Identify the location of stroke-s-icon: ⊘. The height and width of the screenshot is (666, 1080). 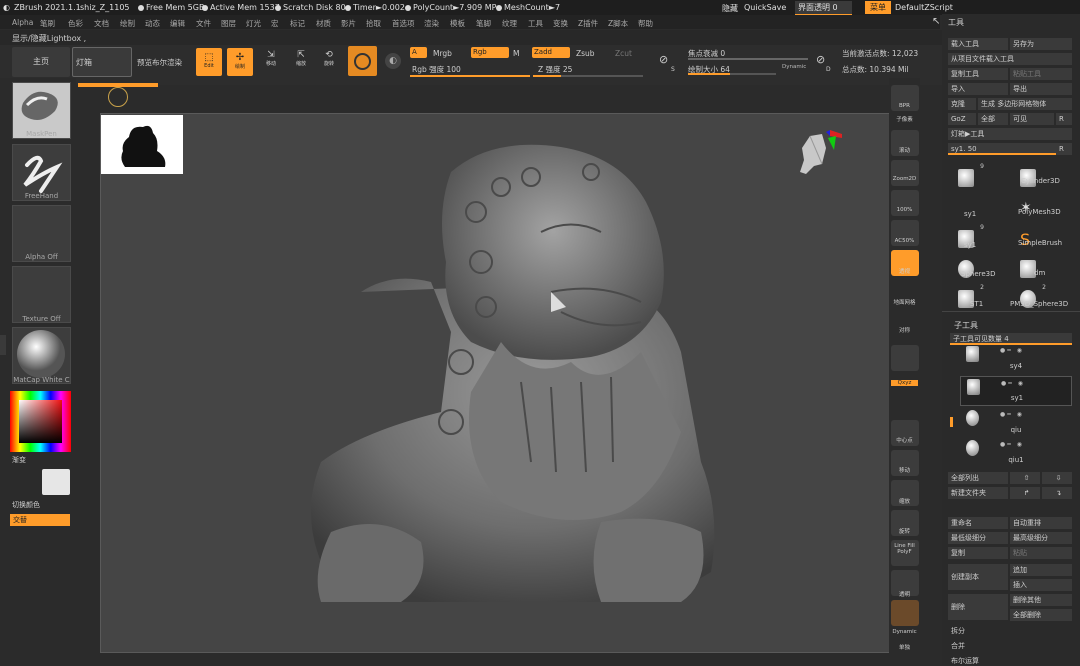
(663, 59).